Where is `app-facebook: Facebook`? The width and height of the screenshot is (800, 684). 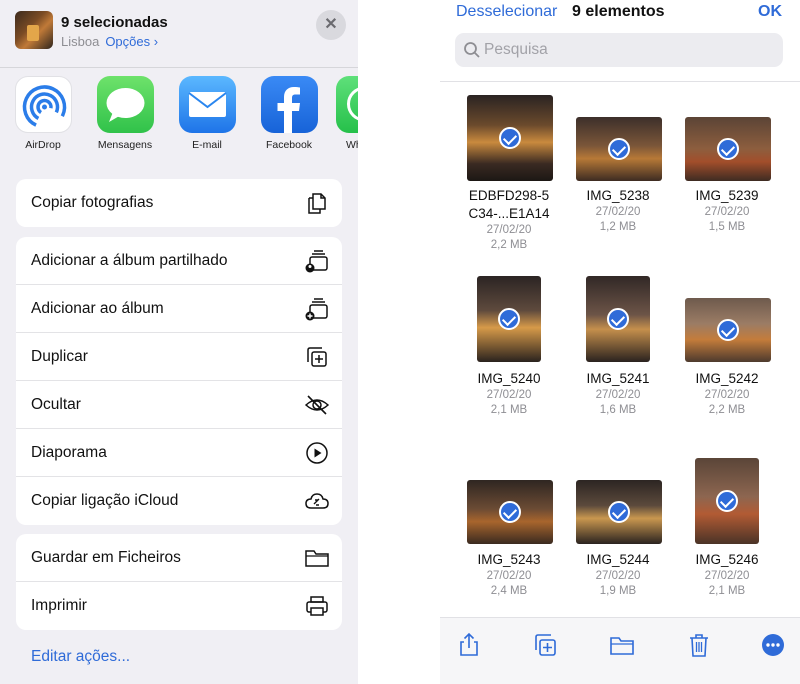
app-facebook: Facebook is located at coordinates (289, 113).